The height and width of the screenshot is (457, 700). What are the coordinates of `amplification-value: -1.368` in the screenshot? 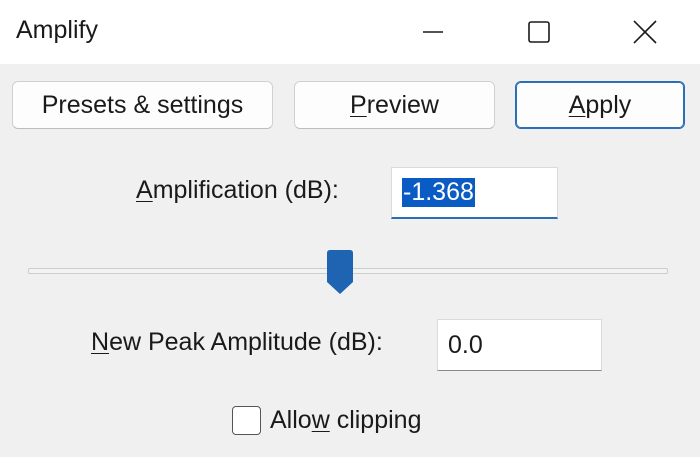 It's located at (438, 192).